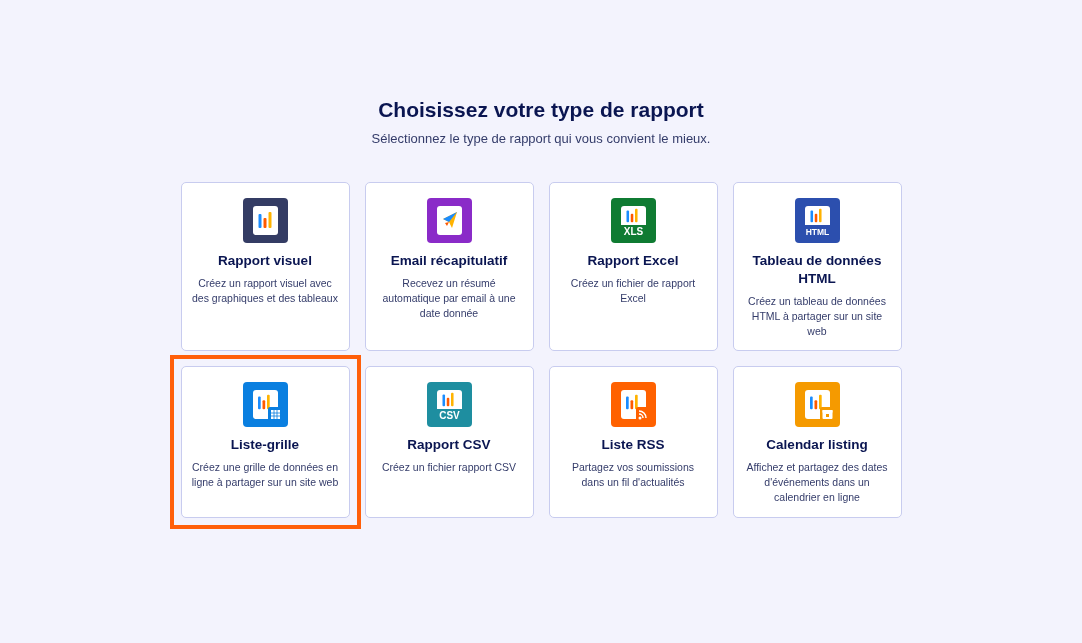  I want to click on card-description: Créez une grille de données en ligne à partager sur un site web, so click(265, 475).